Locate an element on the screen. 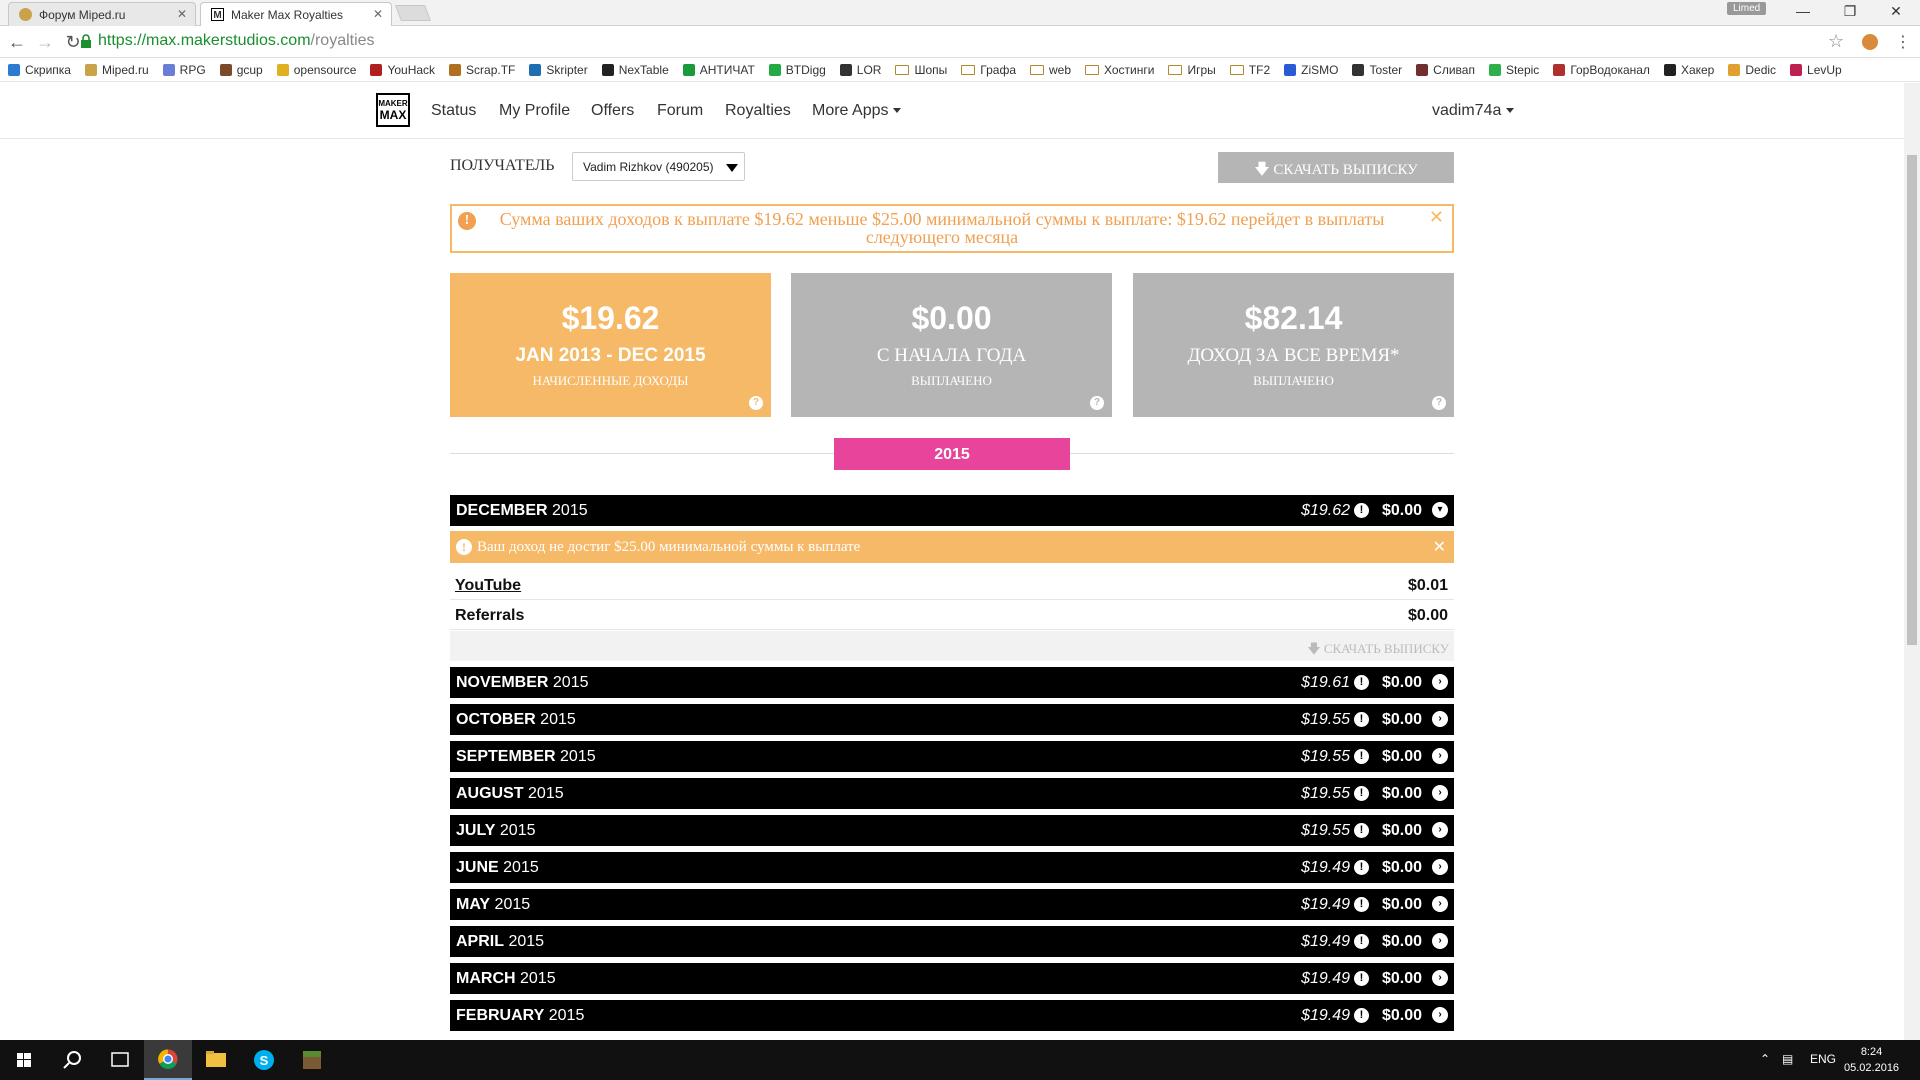 The image size is (1920, 1080). month-row-december: DECEMBER 2015 $19.62 ! $0.00 ▾ is located at coordinates (952, 510).